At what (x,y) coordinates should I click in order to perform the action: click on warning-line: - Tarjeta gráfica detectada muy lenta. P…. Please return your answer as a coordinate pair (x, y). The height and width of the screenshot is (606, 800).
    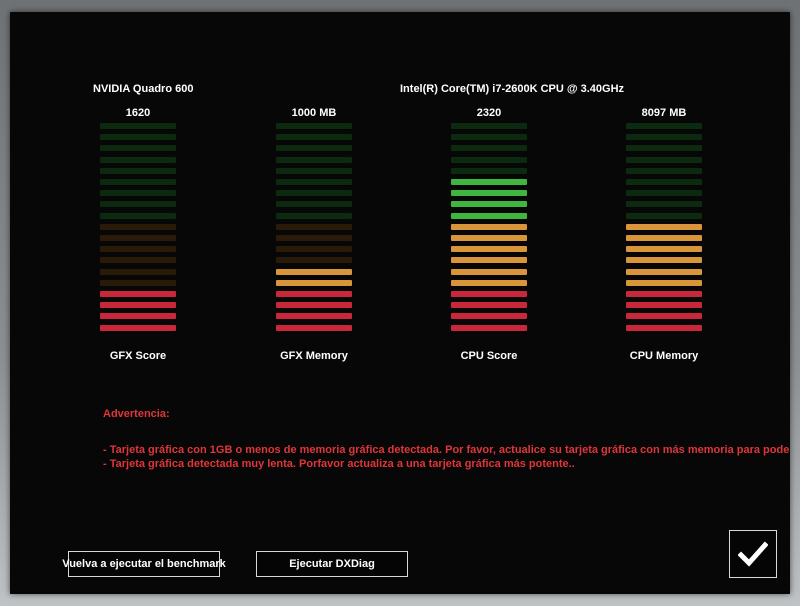
    Looking at the image, I should click on (339, 464).